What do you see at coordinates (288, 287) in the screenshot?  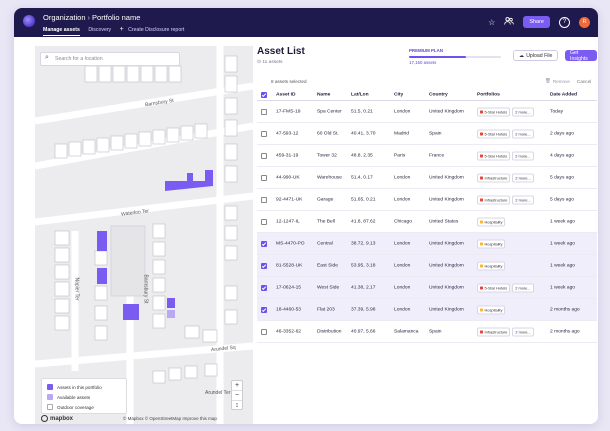 I see `asset-id-cell: 17-0624-15` at bounding box center [288, 287].